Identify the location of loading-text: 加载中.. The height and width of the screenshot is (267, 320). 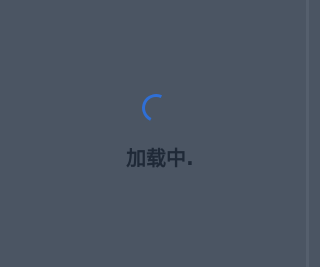
(160, 158).